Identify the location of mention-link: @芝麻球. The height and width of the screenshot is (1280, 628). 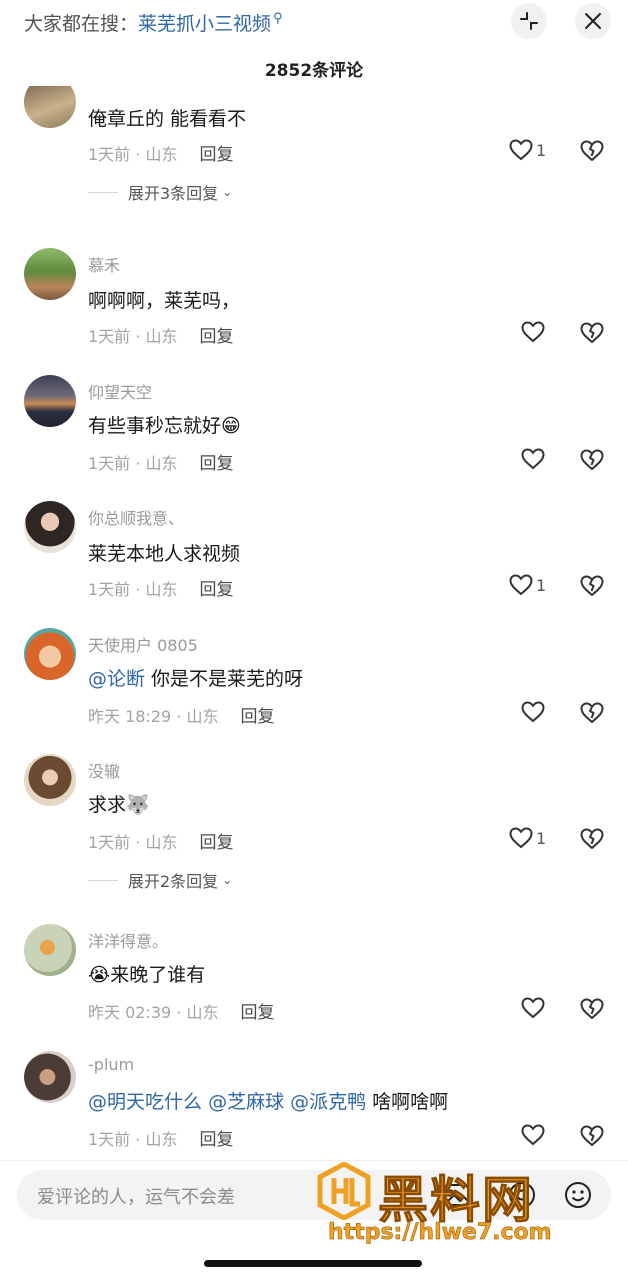
(246, 1102).